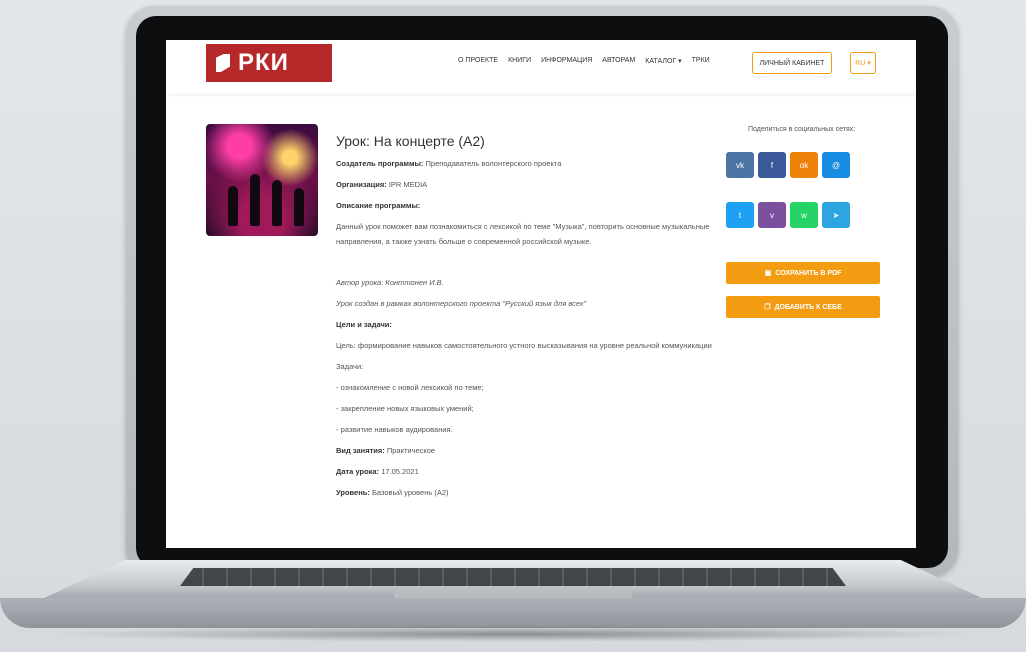  Describe the element at coordinates (358, 471) in the screenshot. I see `date-label: Дата урока:` at that location.